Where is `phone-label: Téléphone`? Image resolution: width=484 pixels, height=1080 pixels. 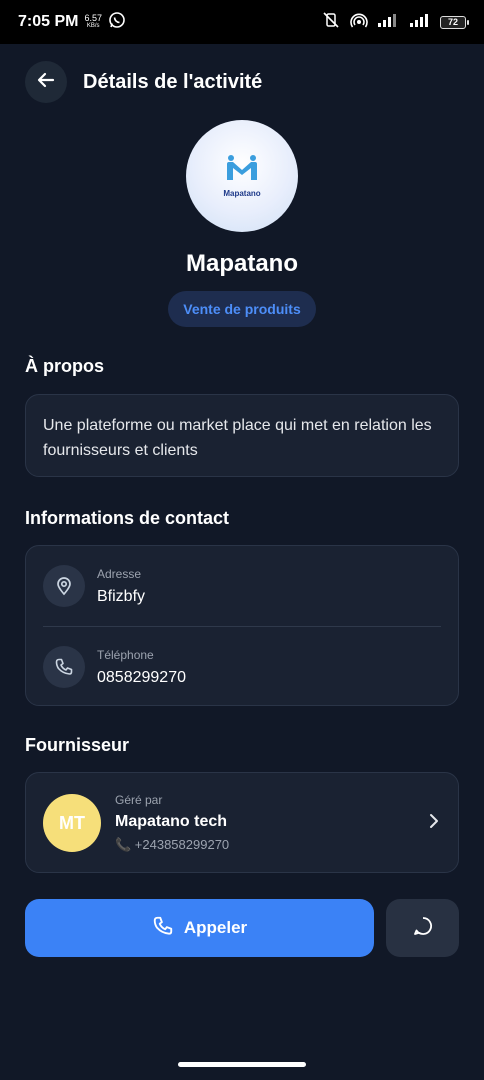
phone-label: Téléphone is located at coordinates (125, 654).